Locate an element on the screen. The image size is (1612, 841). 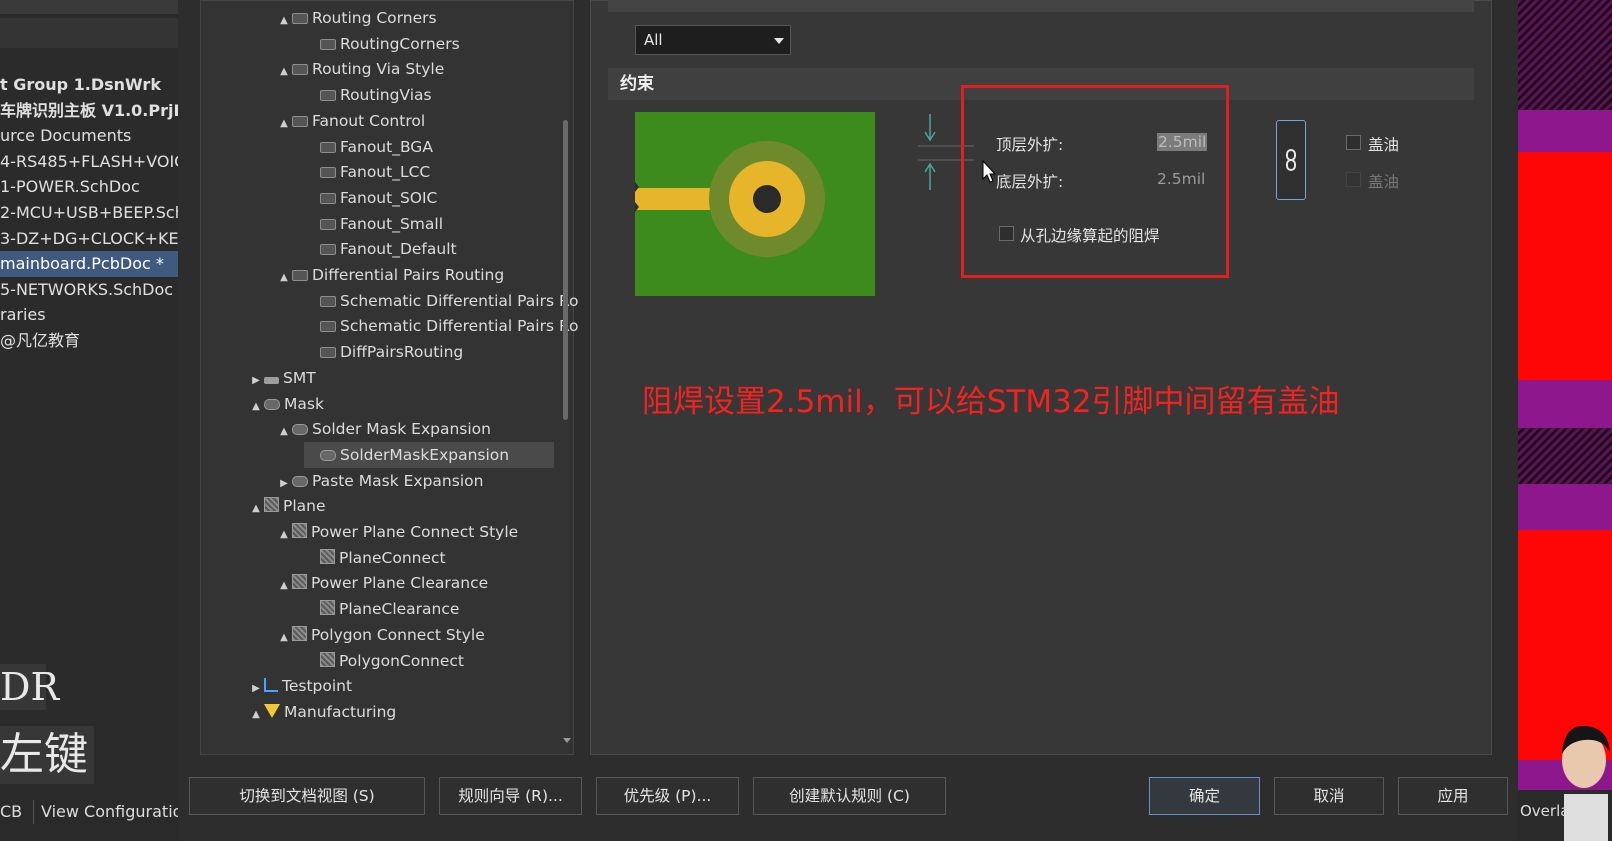
rule-tree-label: Mask is located at coordinates (304, 403).